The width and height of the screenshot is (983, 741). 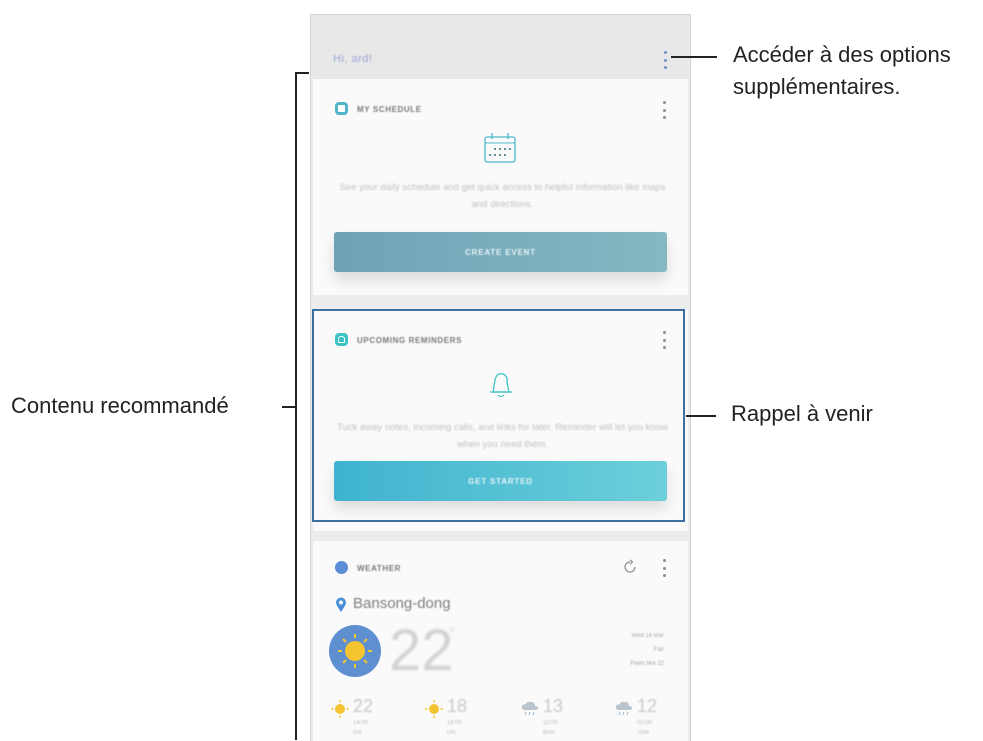 I want to click on top-bar: Hi, ard!, so click(x=500, y=47).